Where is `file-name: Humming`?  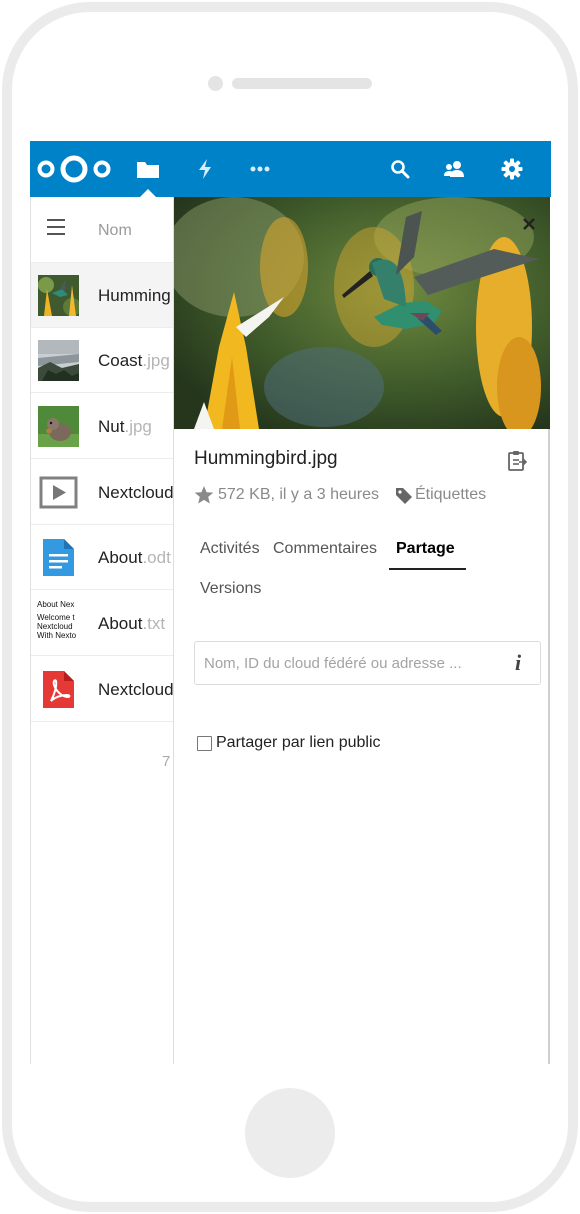 file-name: Humming is located at coordinates (134, 295).